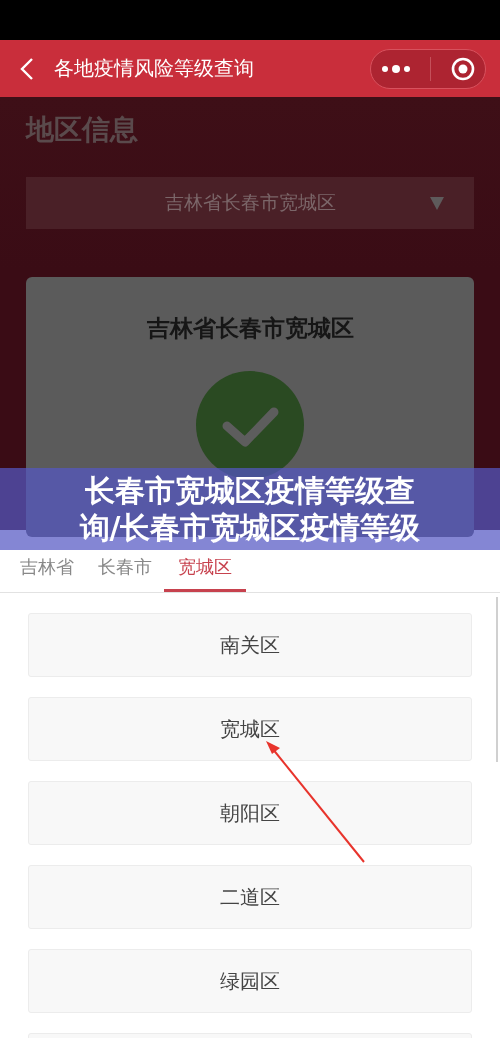  What do you see at coordinates (250, 729) in the screenshot?
I see `district-item: 宽城区` at bounding box center [250, 729].